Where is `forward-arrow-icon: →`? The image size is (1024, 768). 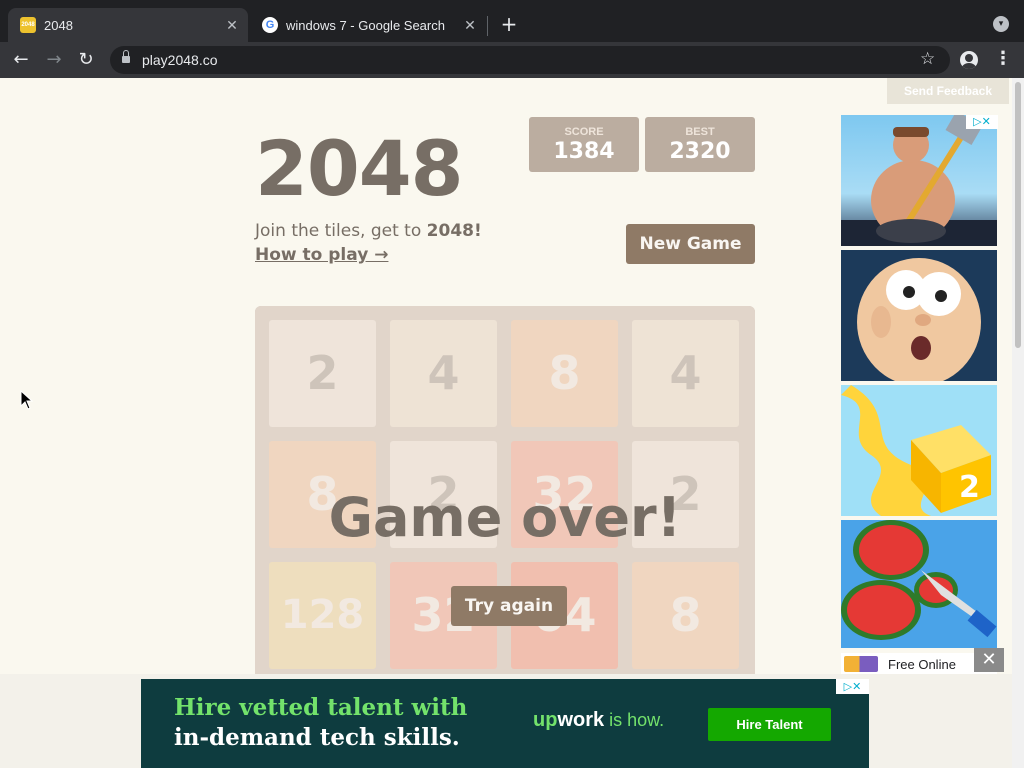
forward-arrow-icon: → is located at coordinates (54, 60).